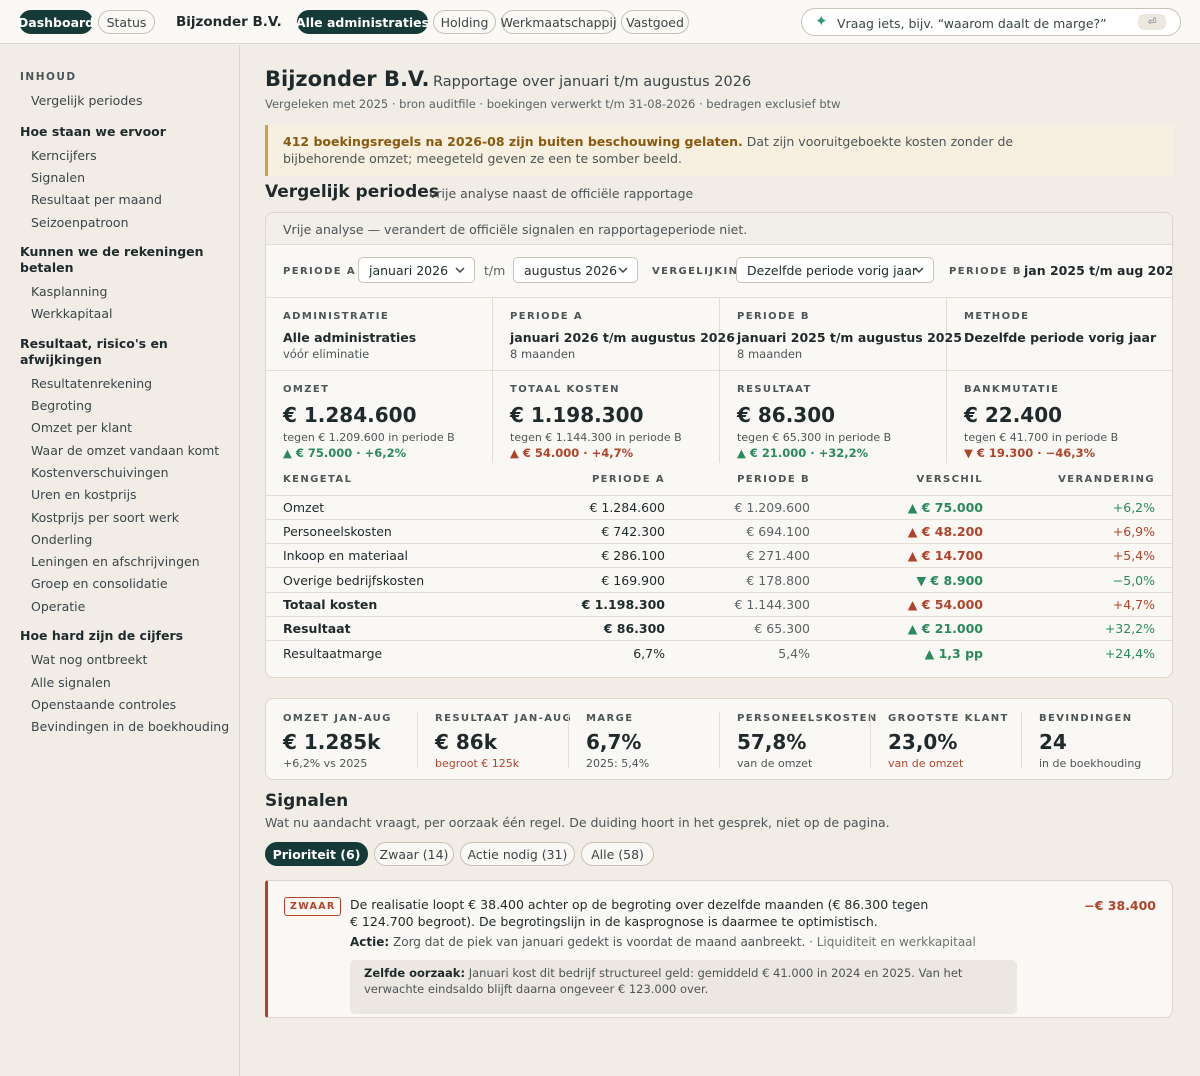  I want to click on kpi-label: MARGE, so click(610, 718).